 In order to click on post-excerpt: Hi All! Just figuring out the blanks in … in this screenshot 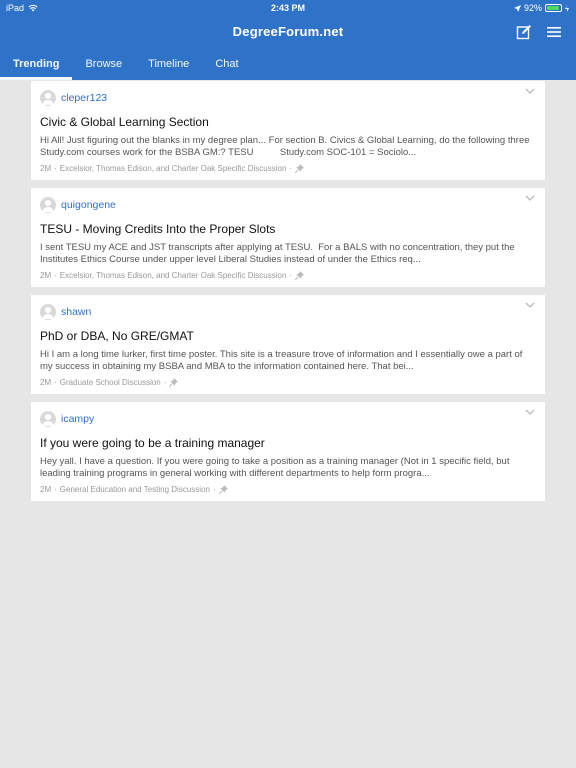, I will do `click(286, 146)`.